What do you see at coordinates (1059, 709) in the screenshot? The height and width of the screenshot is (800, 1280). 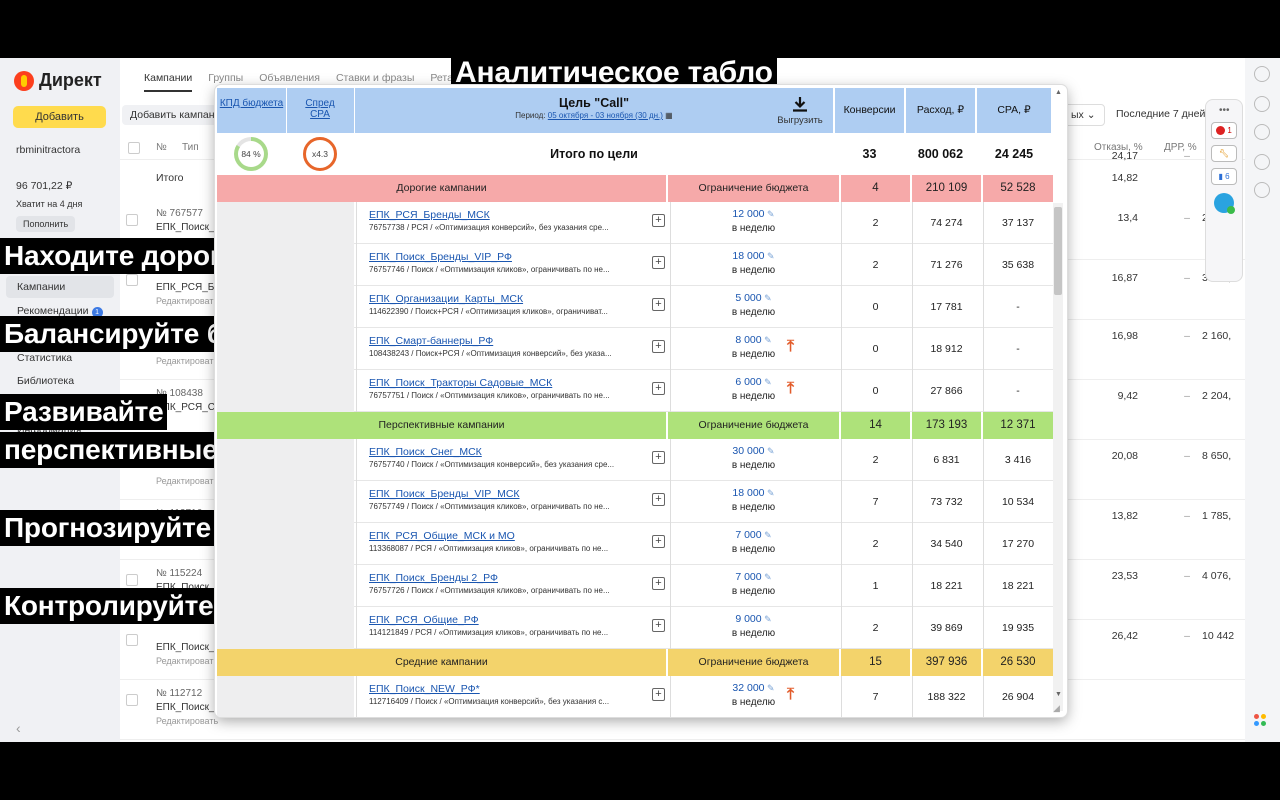 I see `resize-handle-icon: ◢` at bounding box center [1059, 709].